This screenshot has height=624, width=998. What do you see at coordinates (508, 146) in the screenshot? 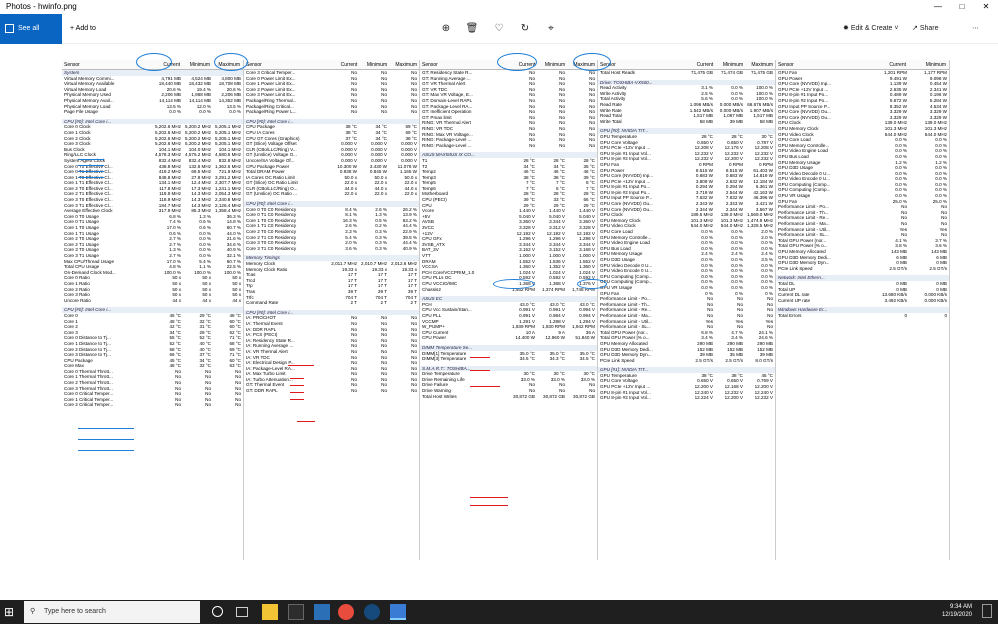
I see `sensor-row: RING: Package-Level ... No No No` at bounding box center [508, 146].